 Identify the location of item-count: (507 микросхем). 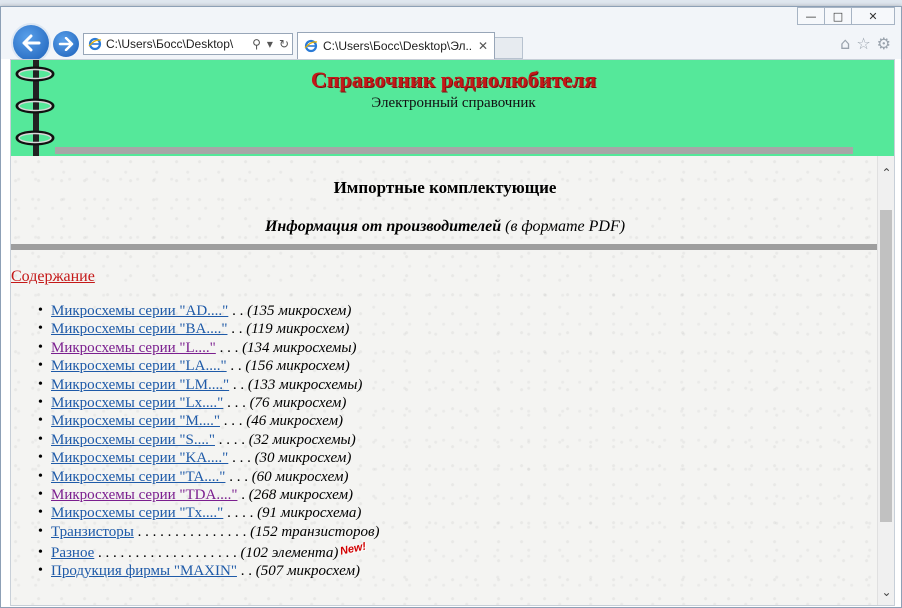
(308, 571).